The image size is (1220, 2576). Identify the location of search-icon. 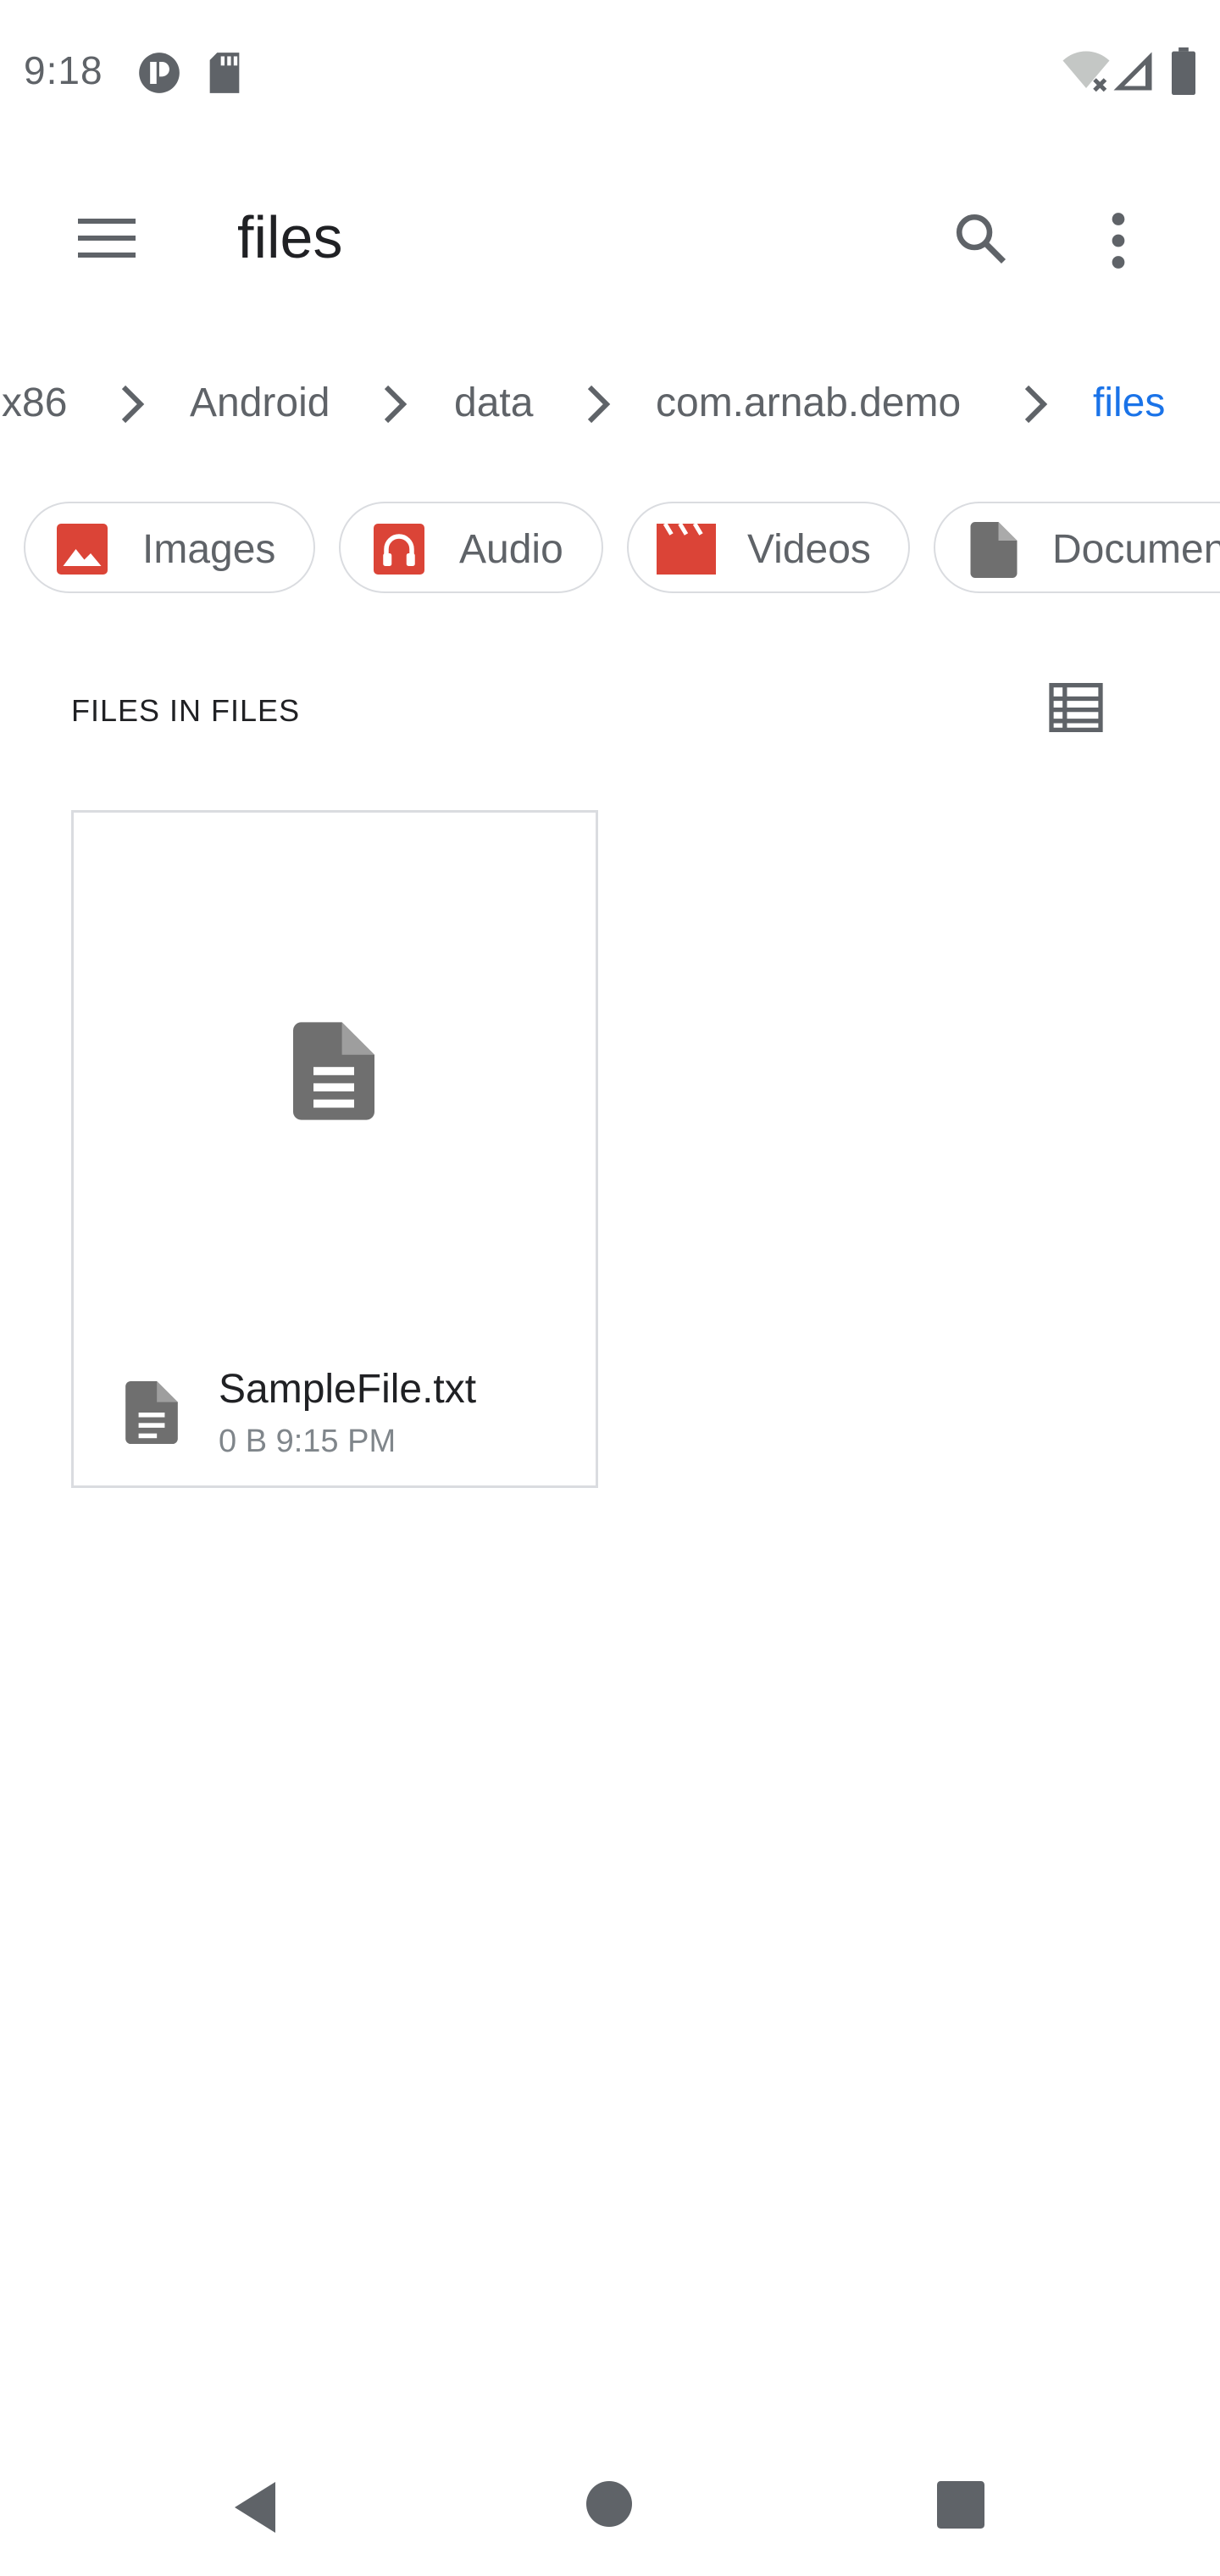
(980, 238).